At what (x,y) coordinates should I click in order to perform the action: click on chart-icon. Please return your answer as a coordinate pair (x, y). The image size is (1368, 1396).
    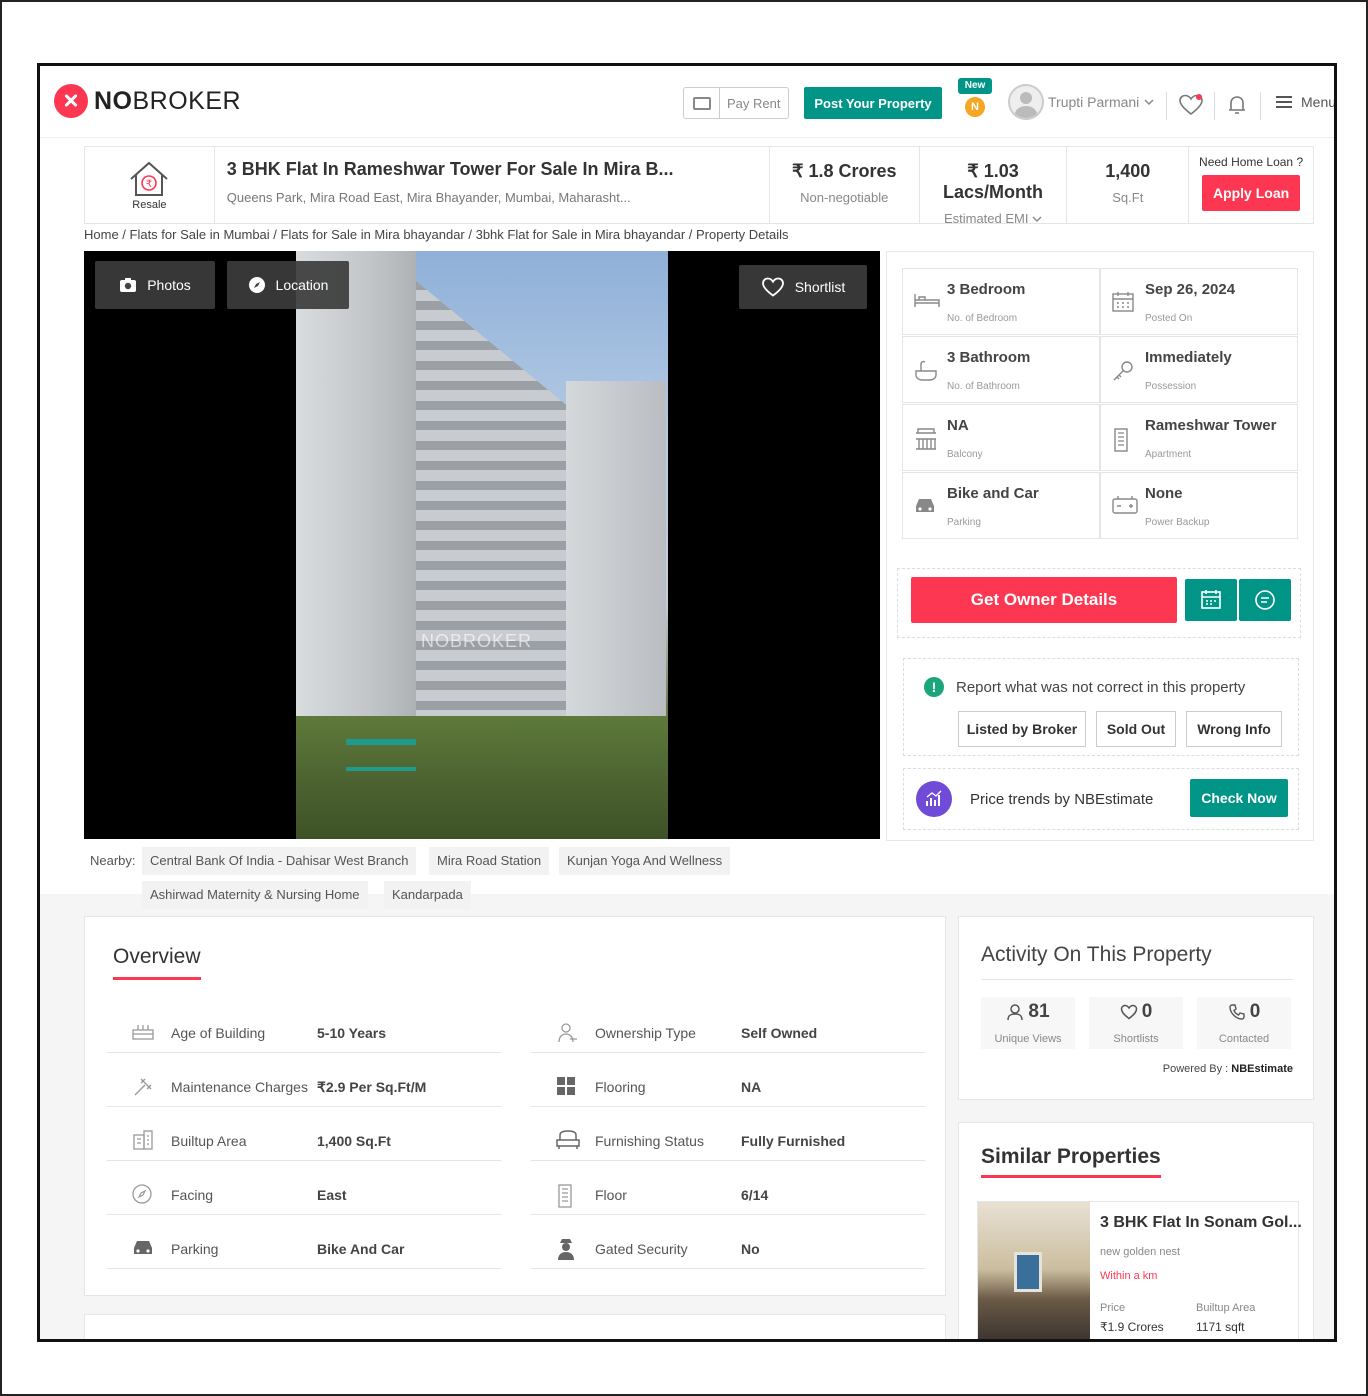
    Looking at the image, I should click on (934, 799).